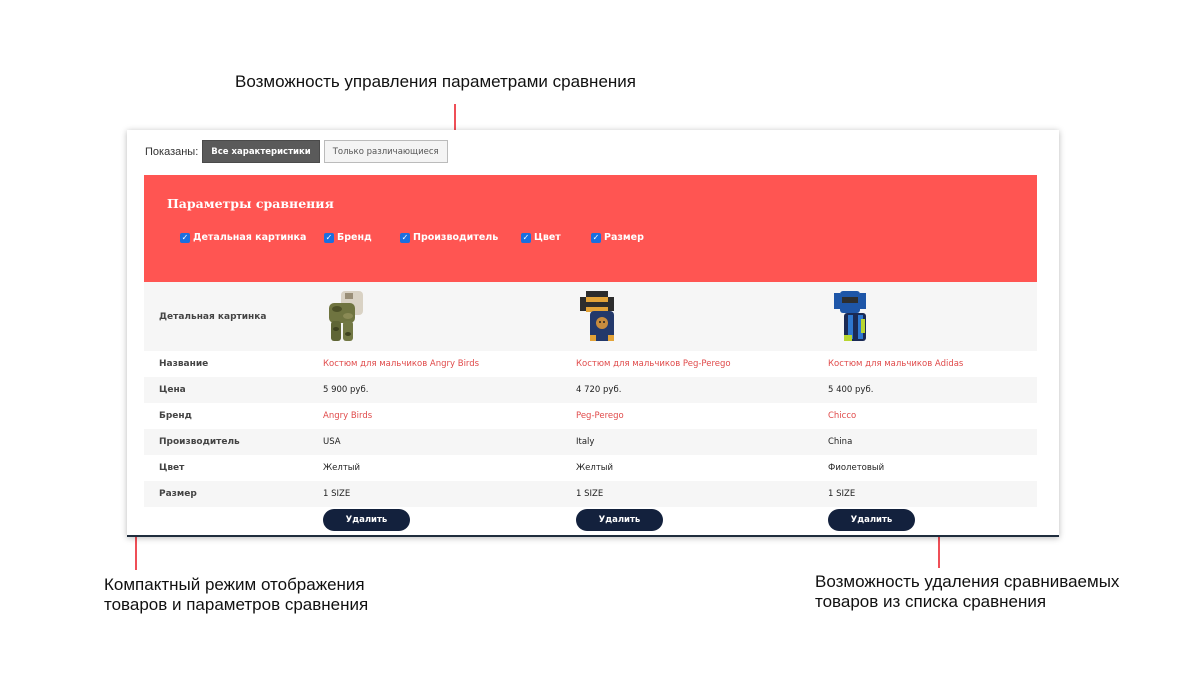  What do you see at coordinates (347, 416) in the screenshot?
I see `product-1-brand-link: Angry Birds` at bounding box center [347, 416].